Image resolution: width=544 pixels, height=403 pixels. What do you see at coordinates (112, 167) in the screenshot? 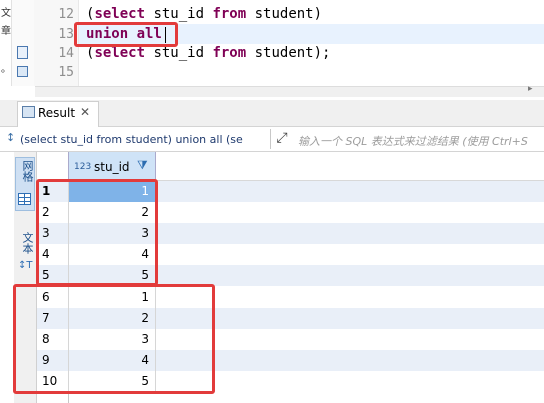
I see `column-name: stu_id` at bounding box center [112, 167].